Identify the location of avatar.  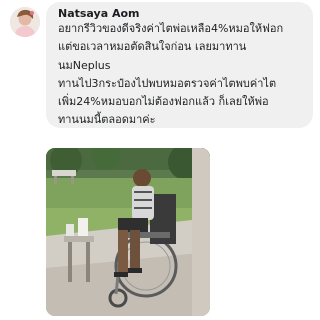
(25, 22).